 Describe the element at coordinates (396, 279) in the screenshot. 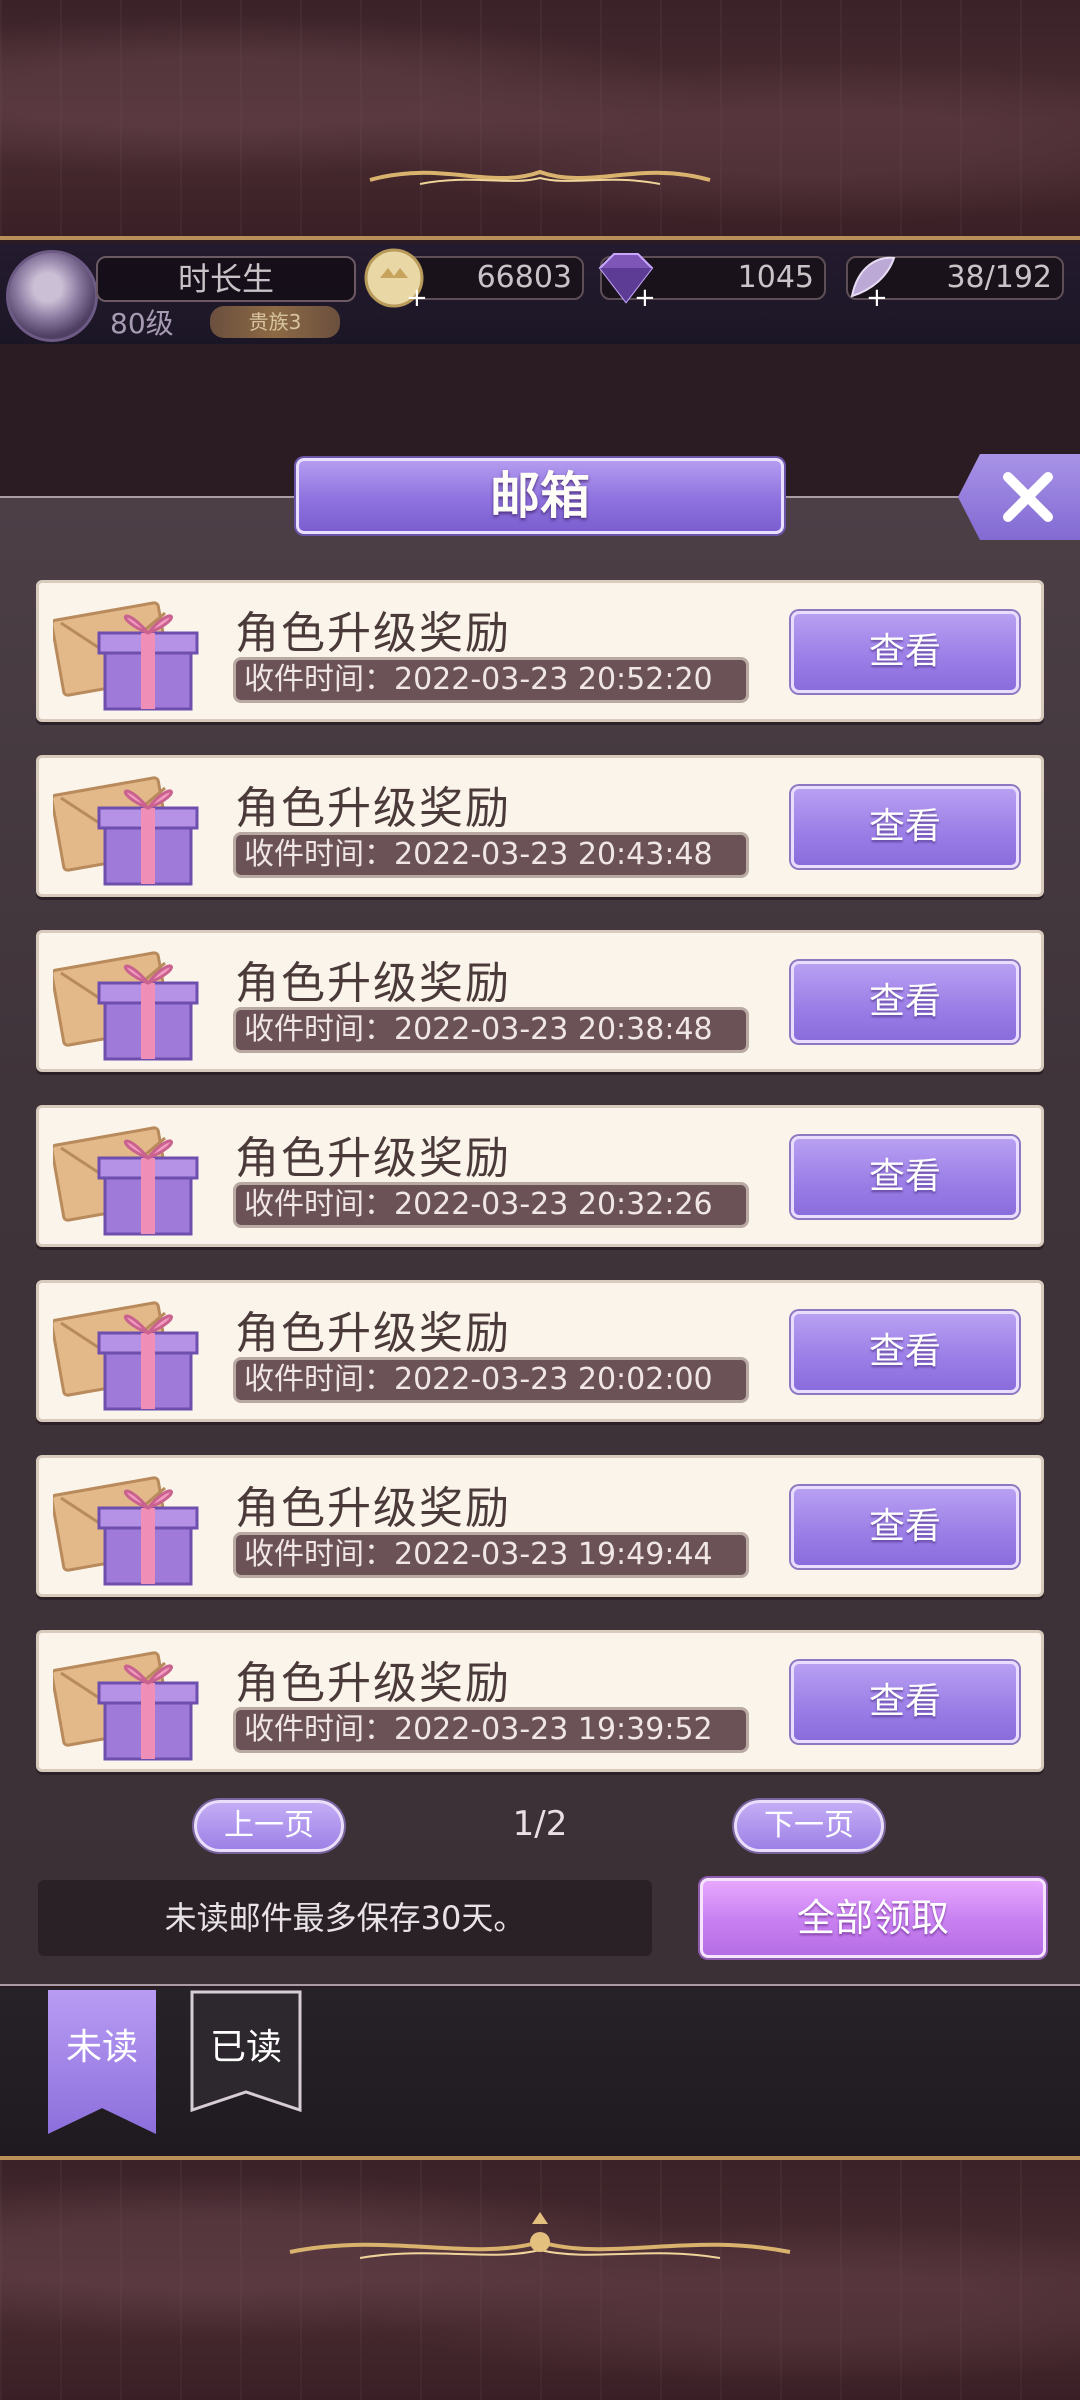

I see `gold-coin-icon: +` at that location.